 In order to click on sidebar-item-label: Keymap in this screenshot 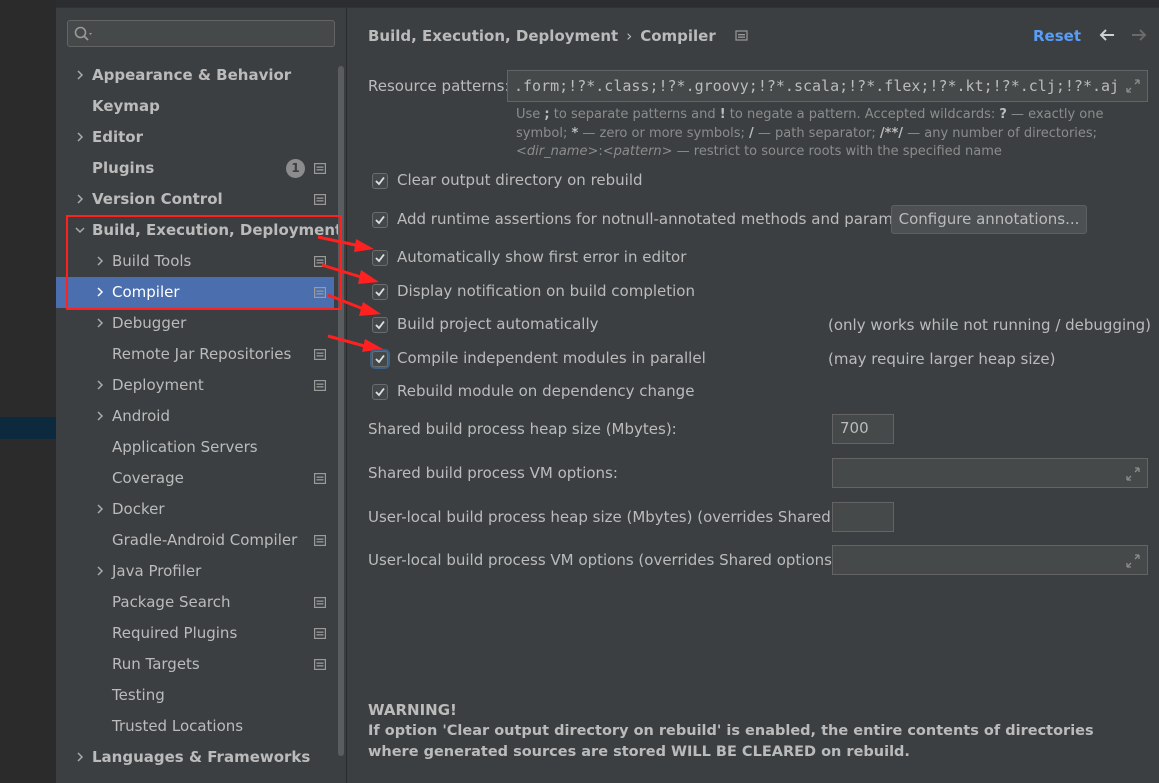, I will do `click(126, 106)`.